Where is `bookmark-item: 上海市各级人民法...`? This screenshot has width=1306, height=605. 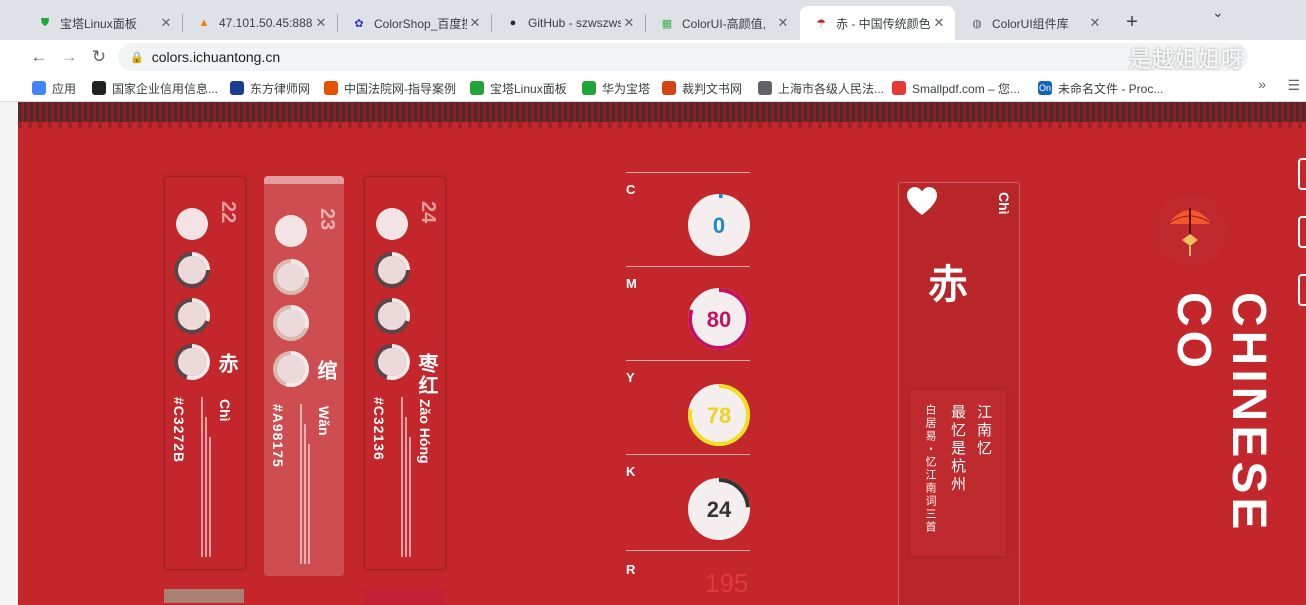 bookmark-item: 上海市各级人民法... is located at coordinates (821, 88).